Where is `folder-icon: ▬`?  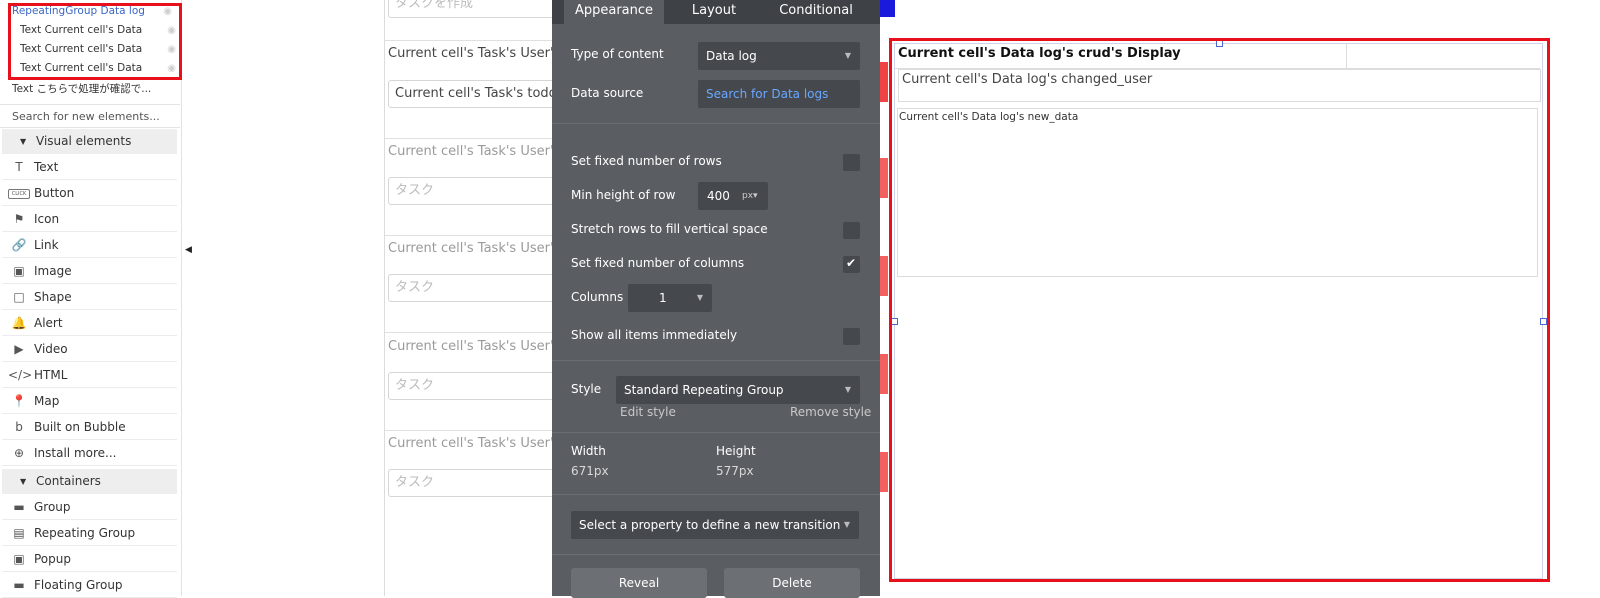 folder-icon: ▬ is located at coordinates (19, 507).